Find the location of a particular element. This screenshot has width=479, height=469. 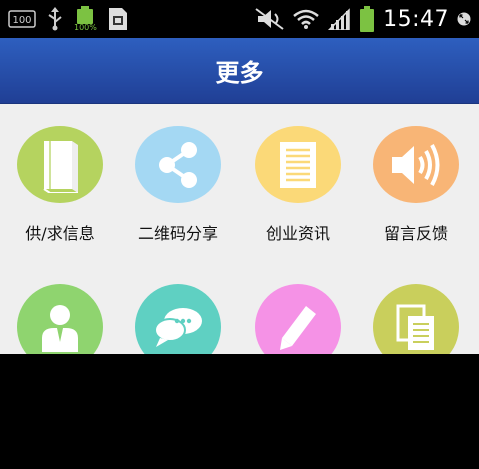

news-icon is located at coordinates (298, 164).